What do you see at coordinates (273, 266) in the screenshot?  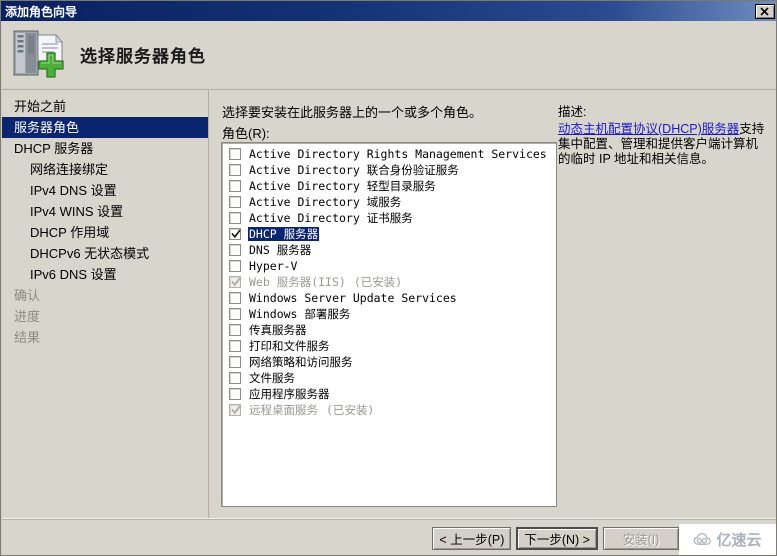 I see `role-label: Hyper-V` at bounding box center [273, 266].